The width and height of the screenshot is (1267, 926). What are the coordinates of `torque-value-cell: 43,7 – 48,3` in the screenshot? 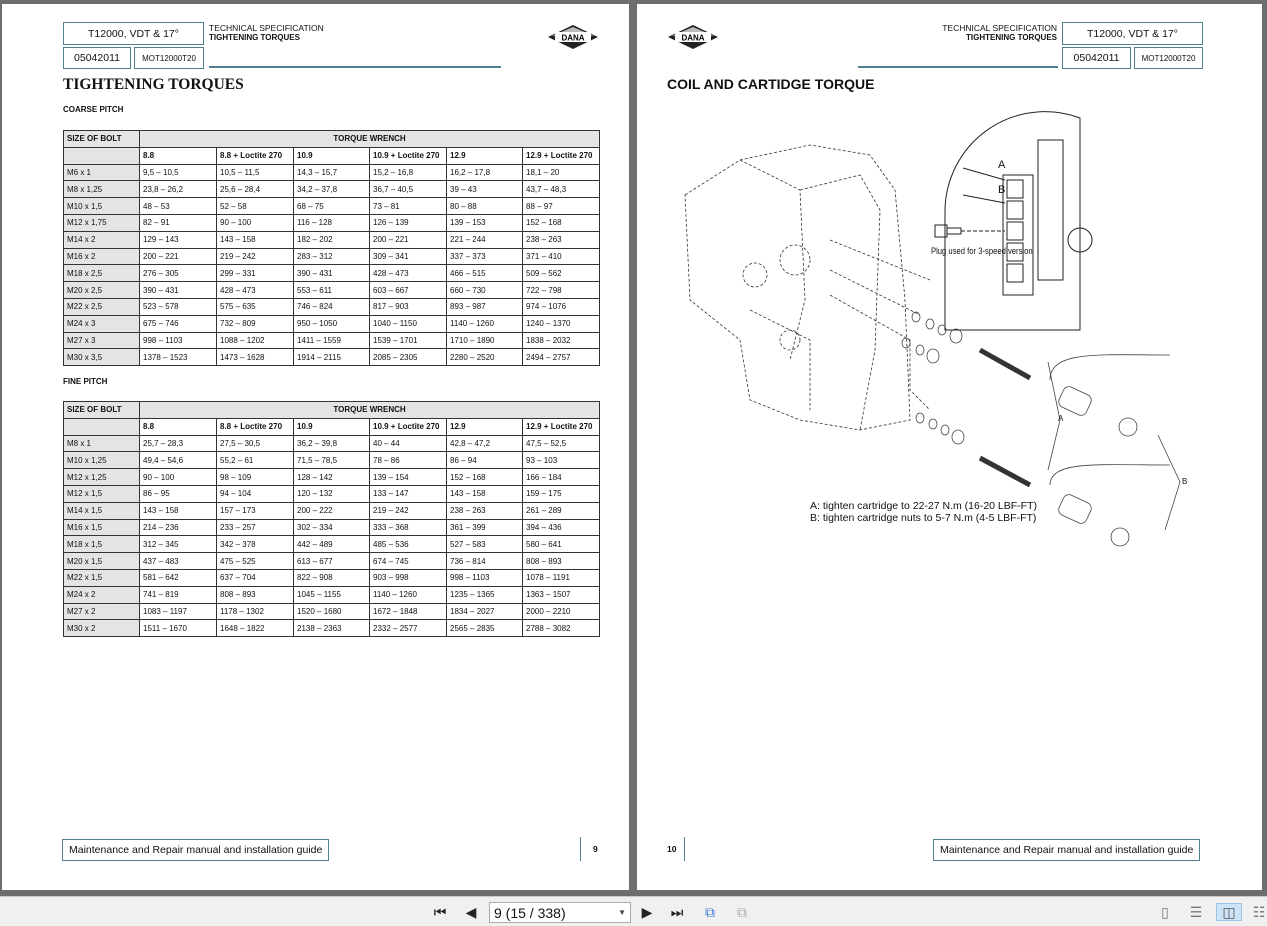 It's located at (561, 189).